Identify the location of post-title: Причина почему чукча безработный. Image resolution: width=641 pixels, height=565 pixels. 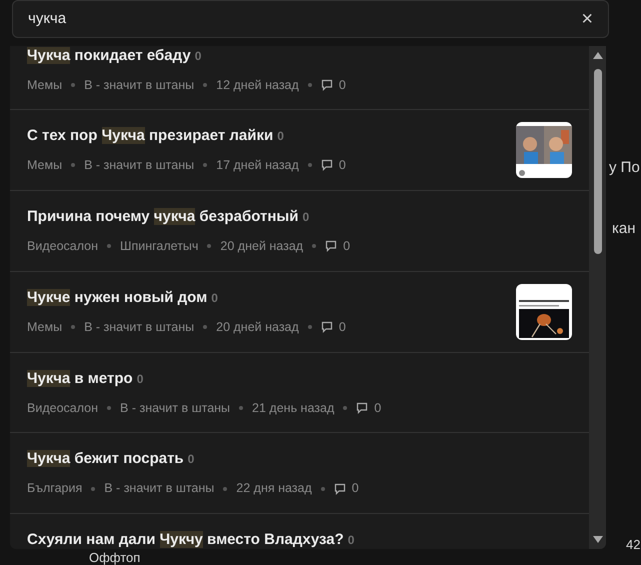
(162, 216).